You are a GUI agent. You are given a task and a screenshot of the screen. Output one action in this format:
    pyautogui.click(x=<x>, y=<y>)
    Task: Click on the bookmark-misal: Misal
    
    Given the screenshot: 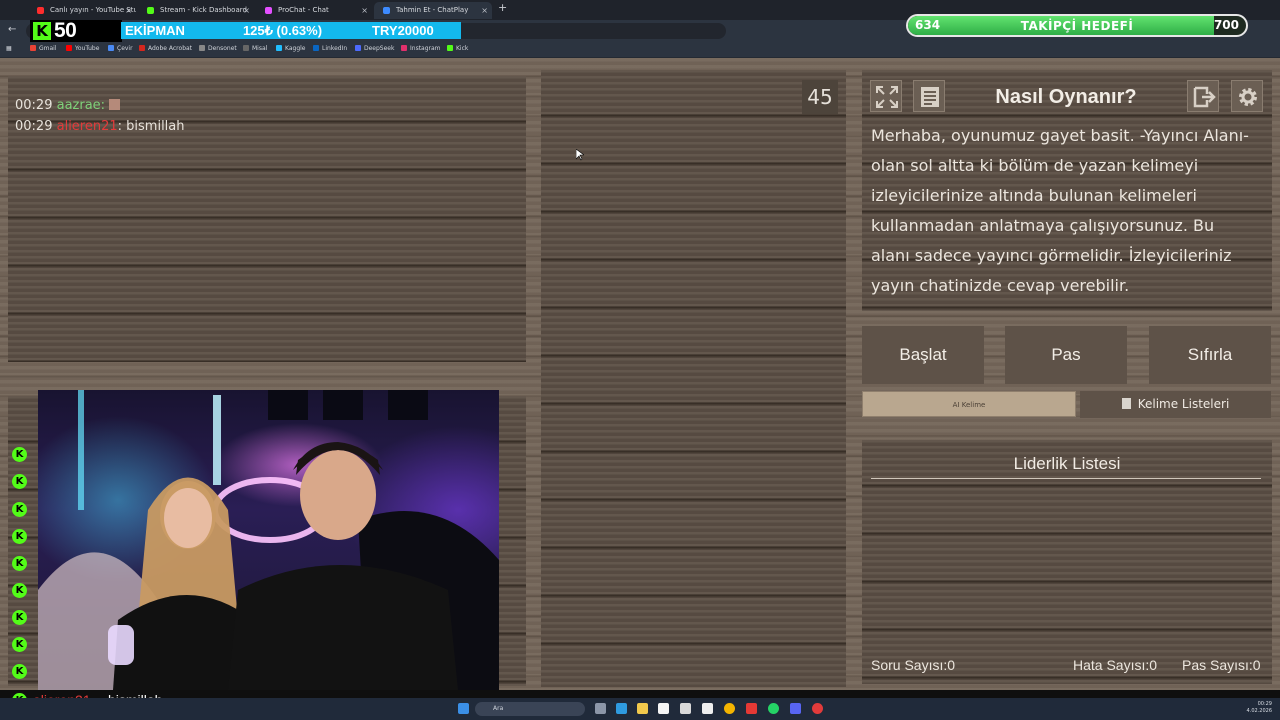 What is the action you would take?
    pyautogui.click(x=255, y=48)
    